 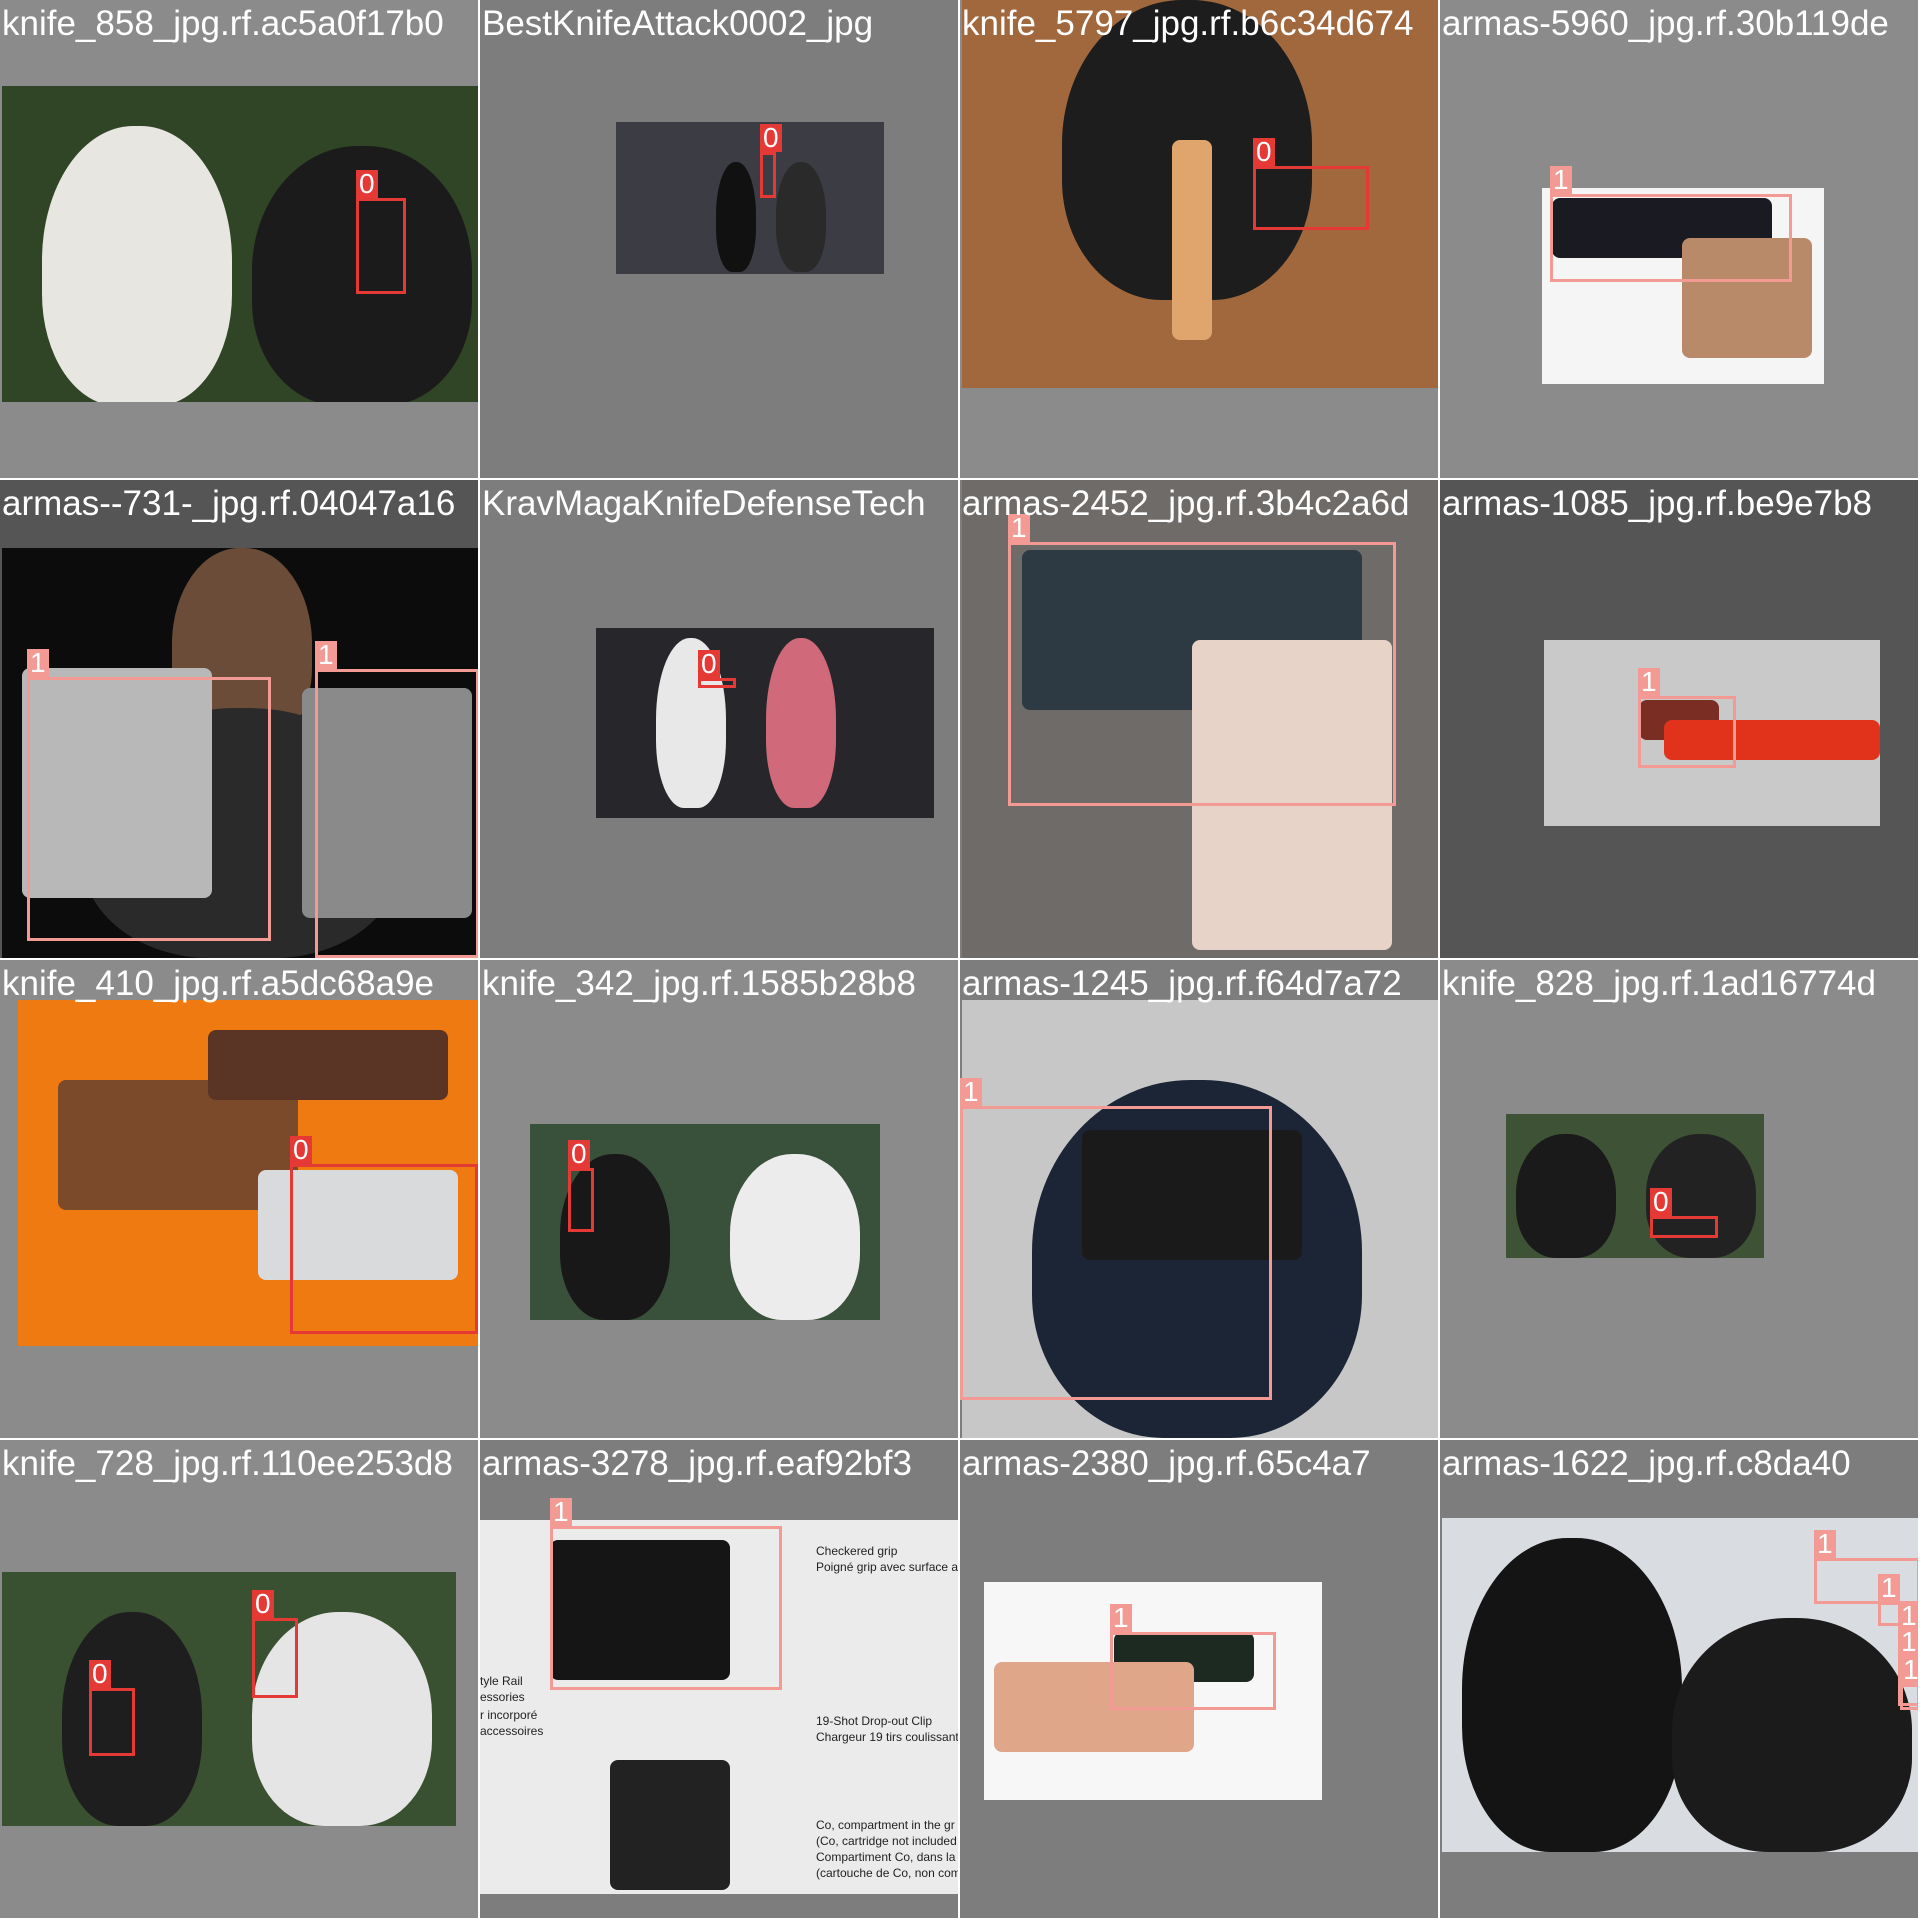 I want to click on image-tile: 0 knife_828_jpg.rf.1ad16774d, so click(x=1679, y=1199).